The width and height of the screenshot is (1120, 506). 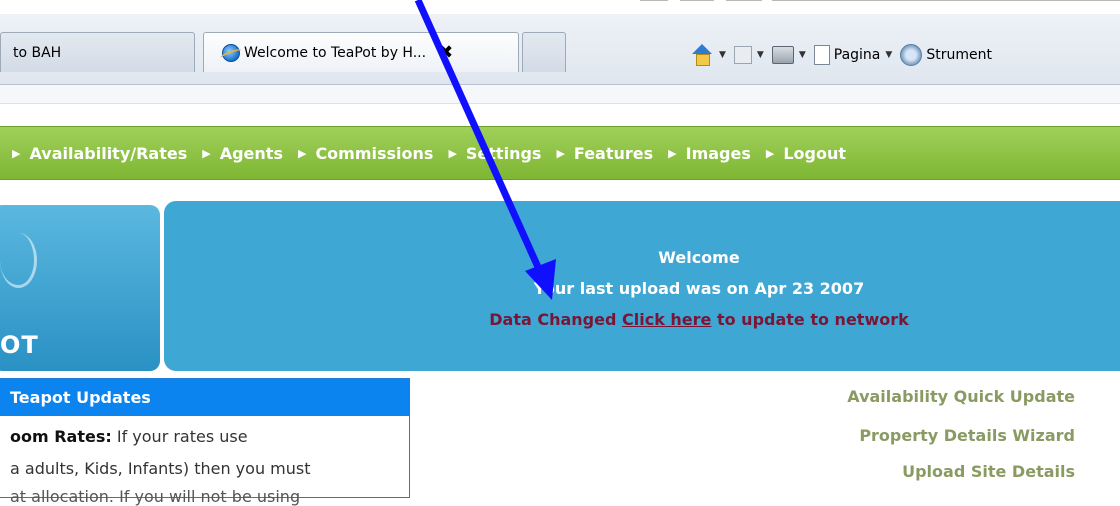 What do you see at coordinates (160, 468) in the screenshot?
I see `updates-text-line: a adults, Kids, Infants) then you must` at bounding box center [160, 468].